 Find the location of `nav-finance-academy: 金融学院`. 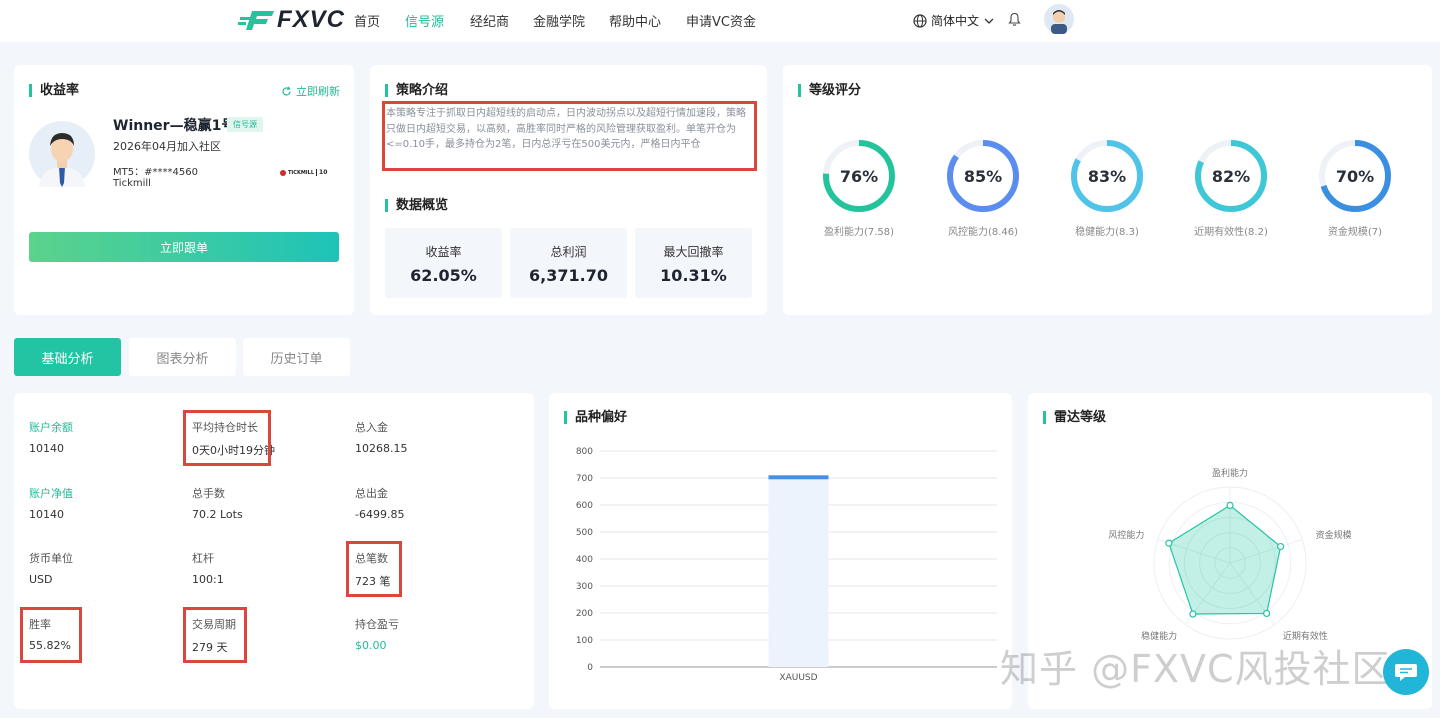

nav-finance-academy: 金融学院 is located at coordinates (559, 20).